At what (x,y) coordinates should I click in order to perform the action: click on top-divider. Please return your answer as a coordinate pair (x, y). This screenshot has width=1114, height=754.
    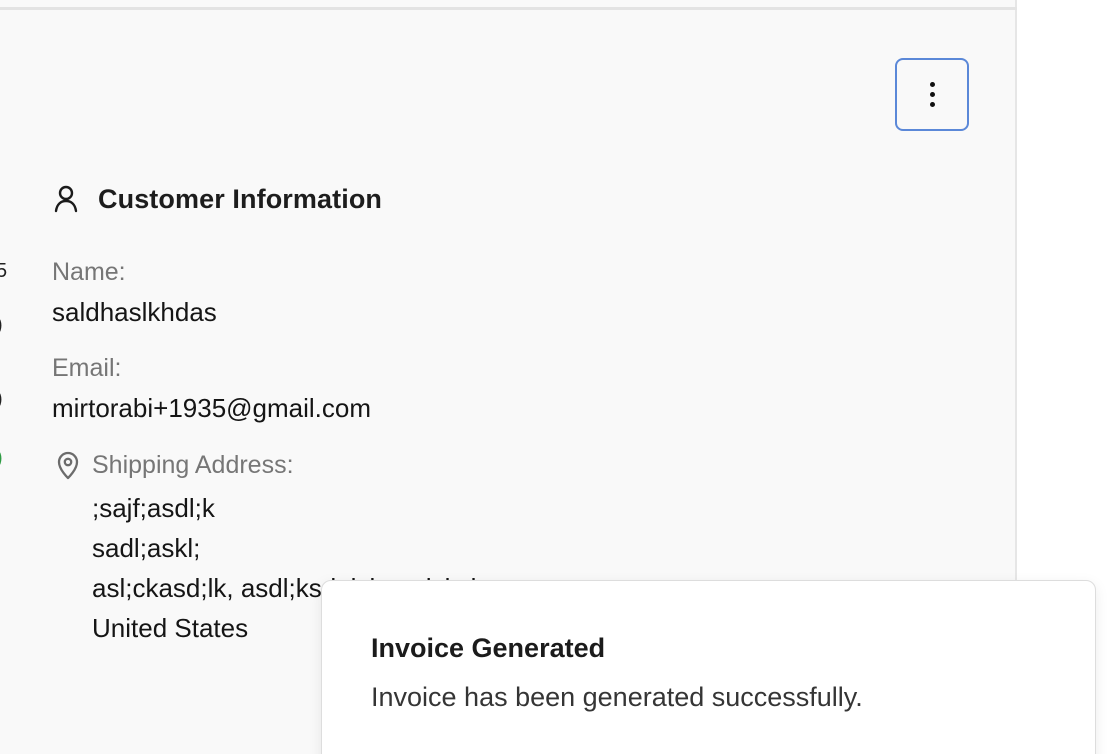
    Looking at the image, I should click on (508, 8).